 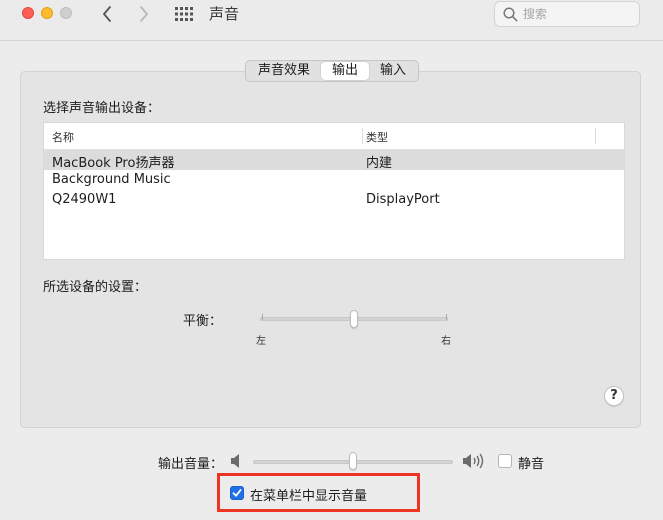 I want to click on balance-slider-knob, so click(x=354, y=319).